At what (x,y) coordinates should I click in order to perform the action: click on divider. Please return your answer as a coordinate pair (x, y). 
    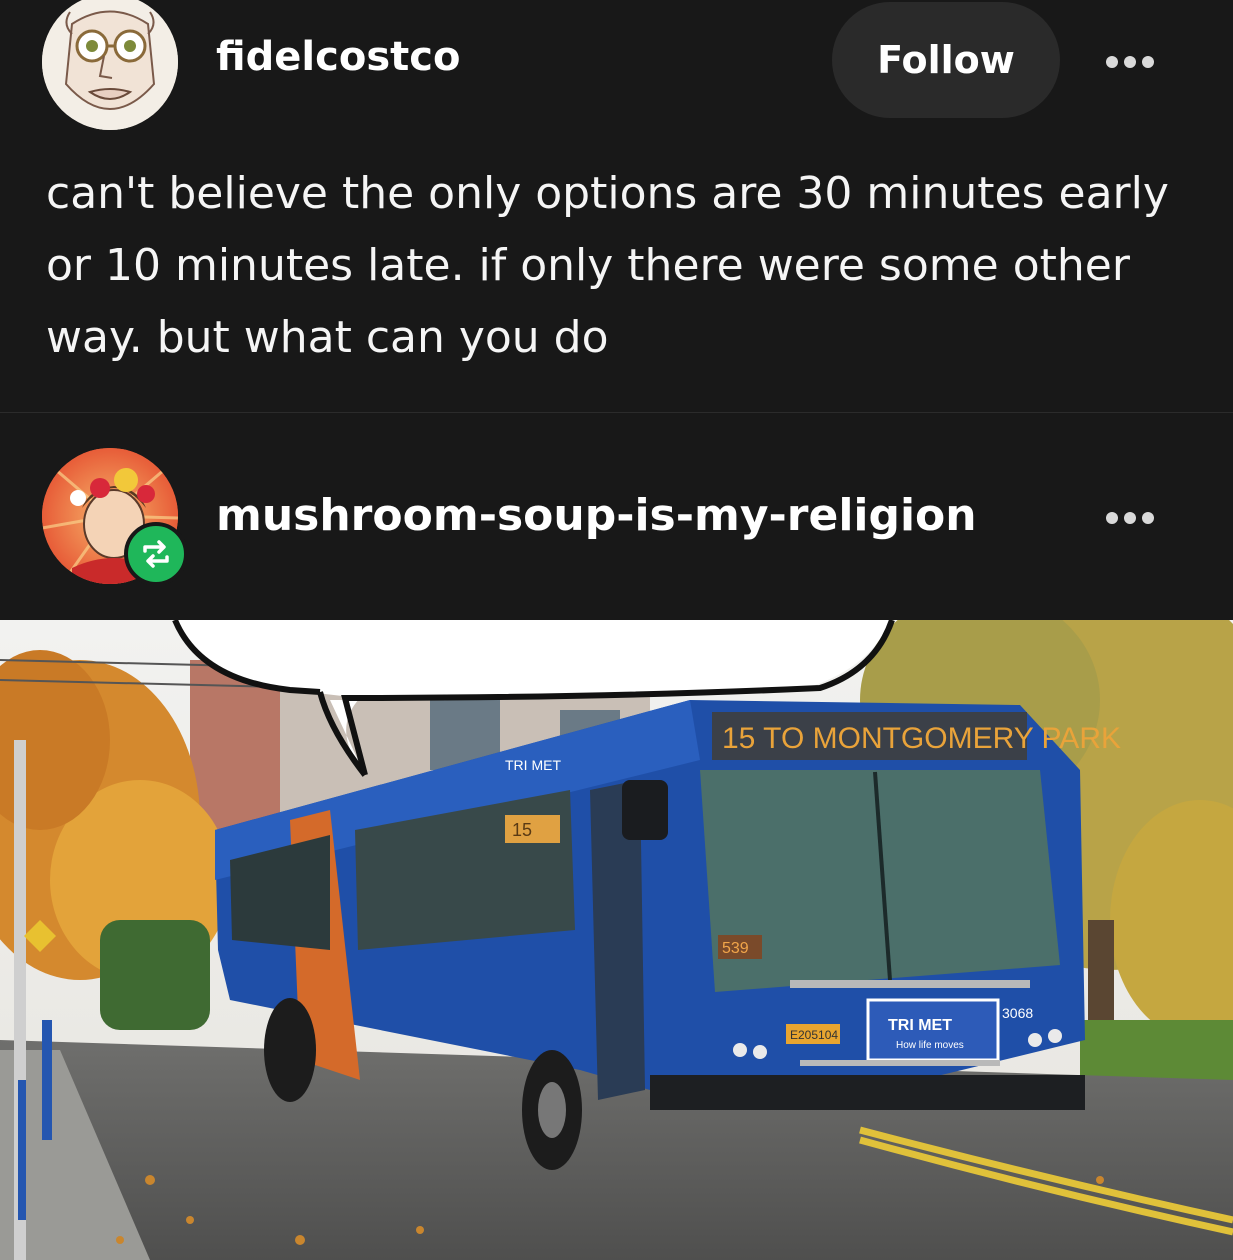
    Looking at the image, I should click on (616, 412).